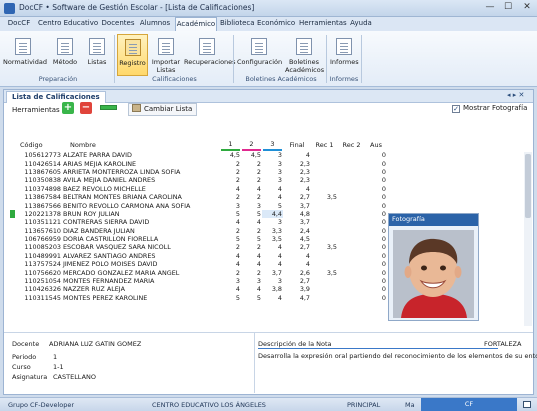 The image size is (537, 411). Describe the element at coordinates (25, 55) in the screenshot. I see `normatividad-button: Normatividad` at that location.